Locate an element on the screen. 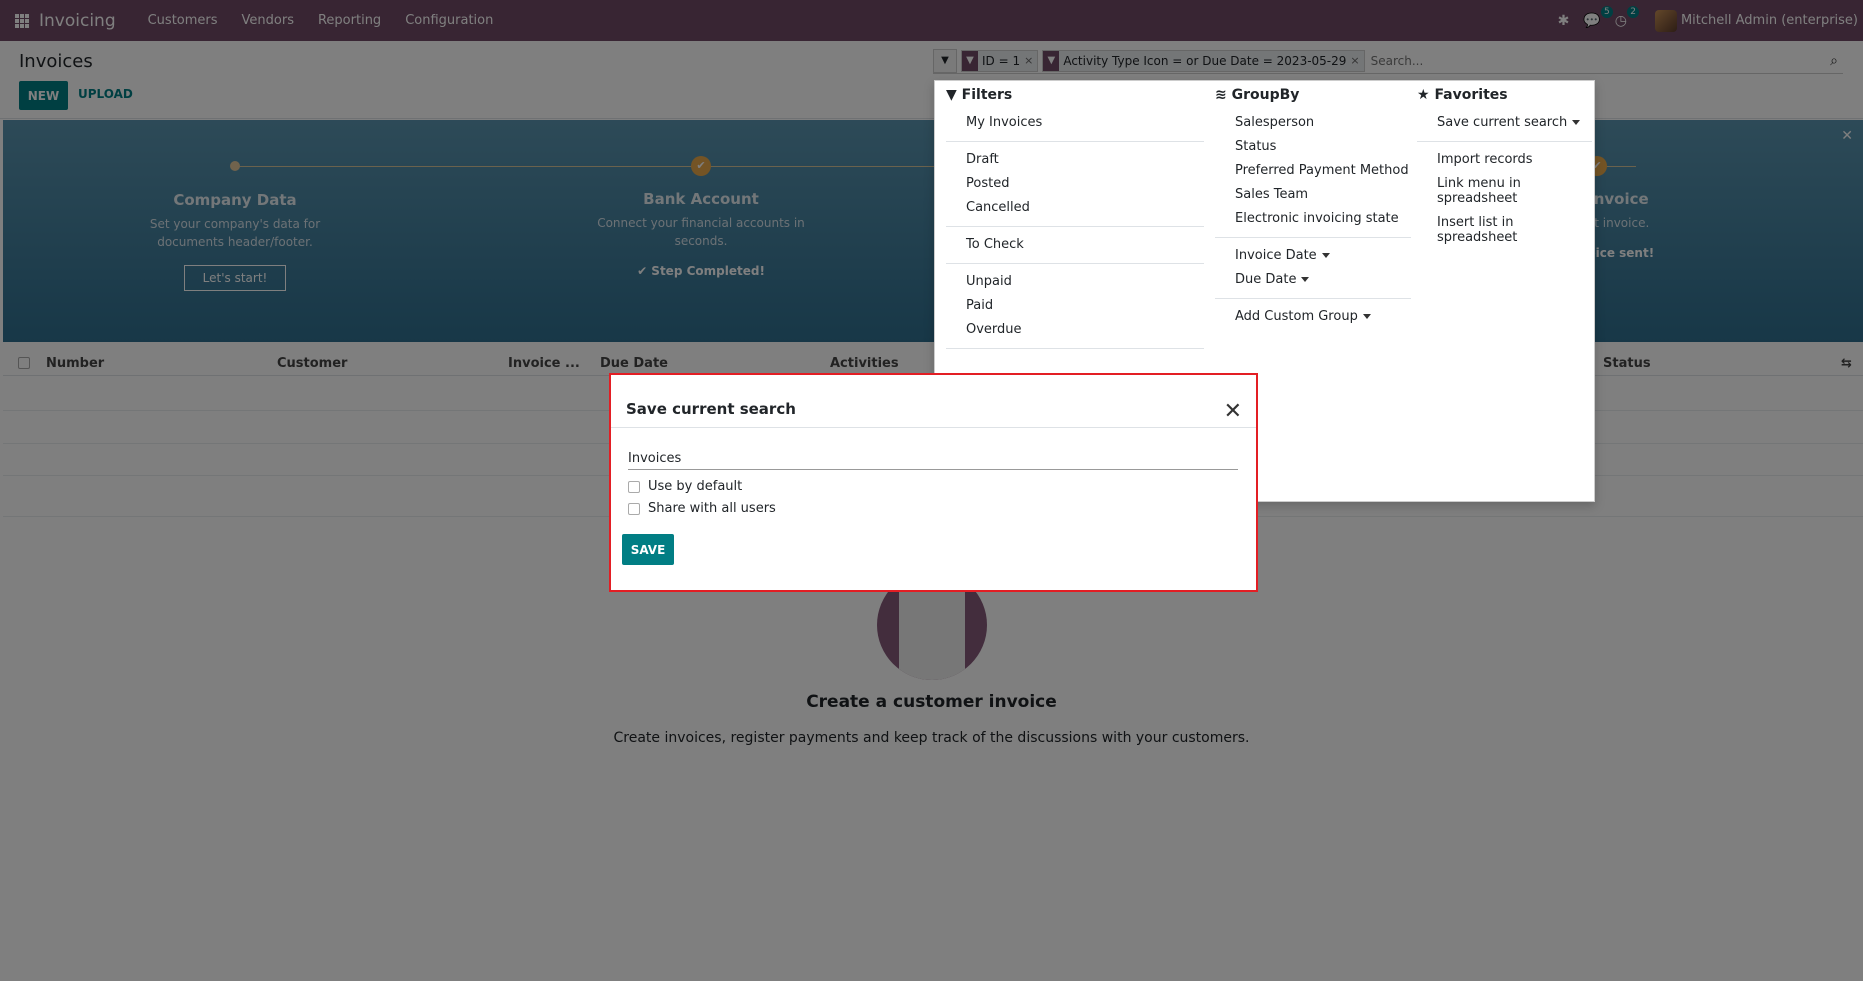 The height and width of the screenshot is (981, 1863). share-all-checkbox is located at coordinates (634, 508).